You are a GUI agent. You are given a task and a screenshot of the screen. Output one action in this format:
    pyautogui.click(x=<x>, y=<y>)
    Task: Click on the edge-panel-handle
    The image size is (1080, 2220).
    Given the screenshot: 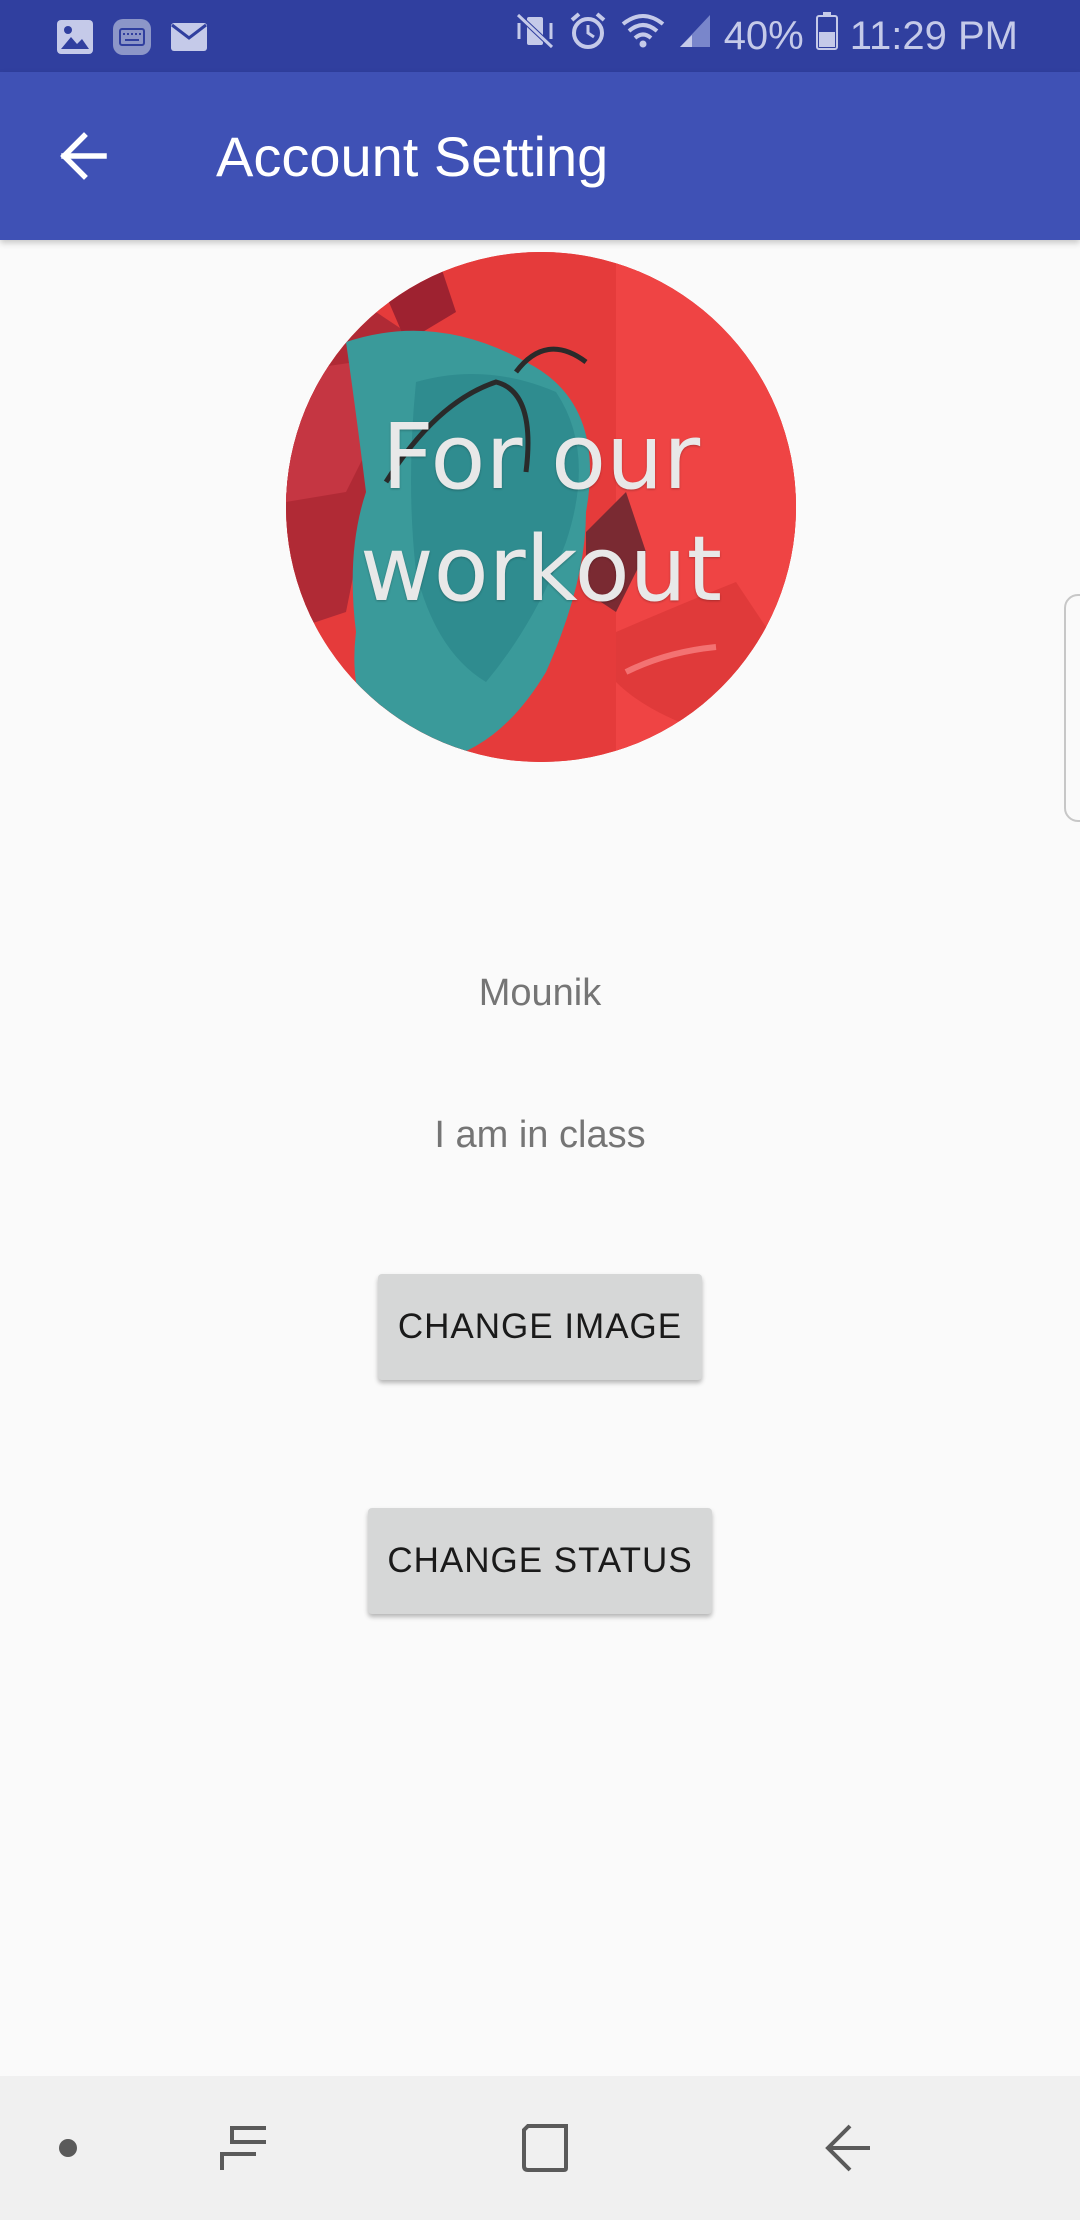 What is the action you would take?
    pyautogui.click(x=1072, y=708)
    